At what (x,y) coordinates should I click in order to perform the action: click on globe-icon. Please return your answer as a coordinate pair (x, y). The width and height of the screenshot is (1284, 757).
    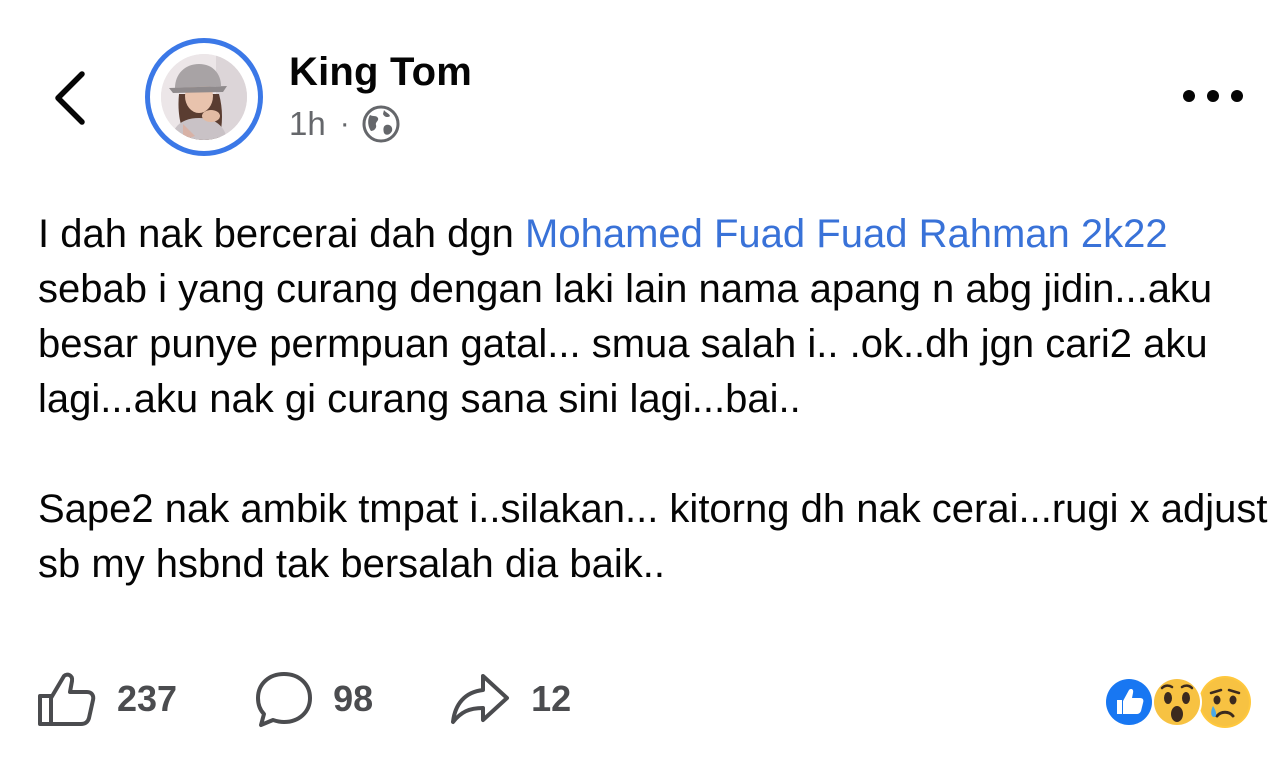
    Looking at the image, I should click on (381, 124).